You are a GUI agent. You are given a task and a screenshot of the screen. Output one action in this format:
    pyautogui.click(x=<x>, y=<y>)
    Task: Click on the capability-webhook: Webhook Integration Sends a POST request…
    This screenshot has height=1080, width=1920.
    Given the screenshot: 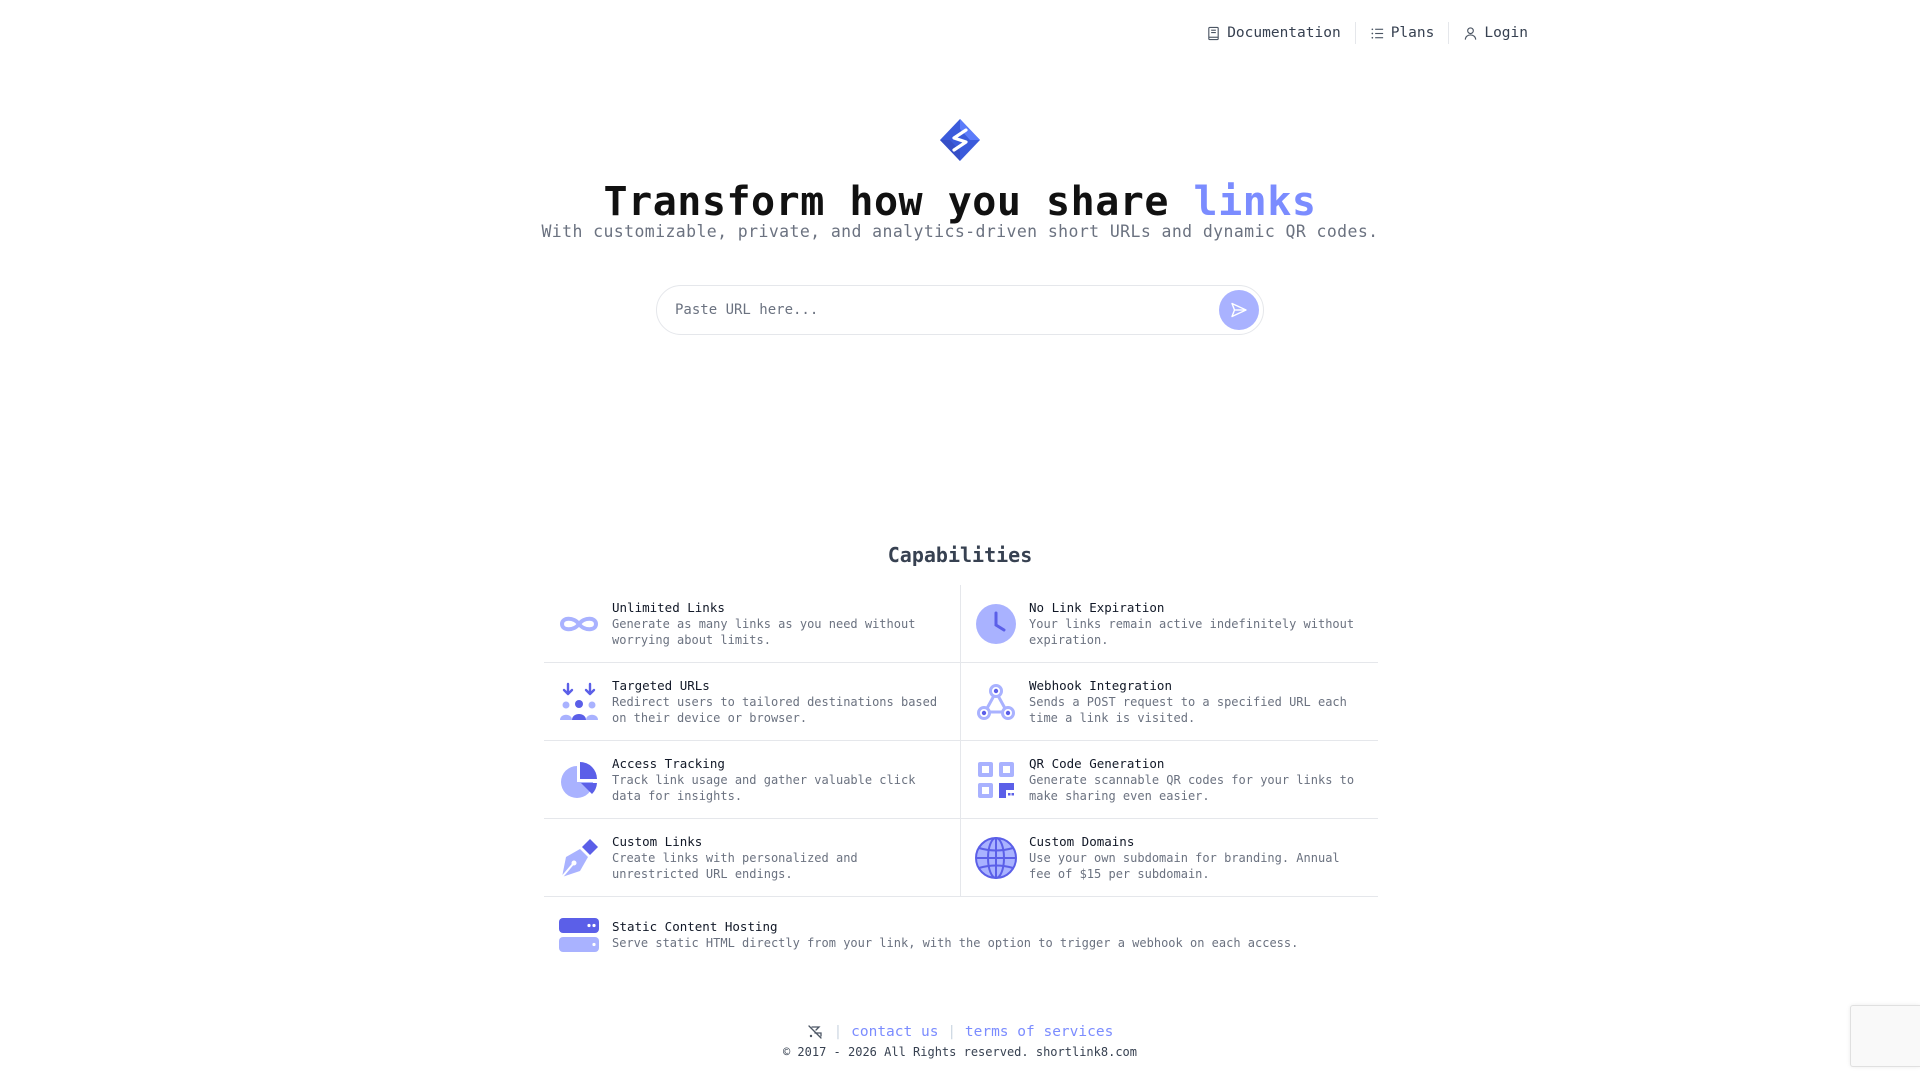 What is the action you would take?
    pyautogui.click(x=1169, y=701)
    